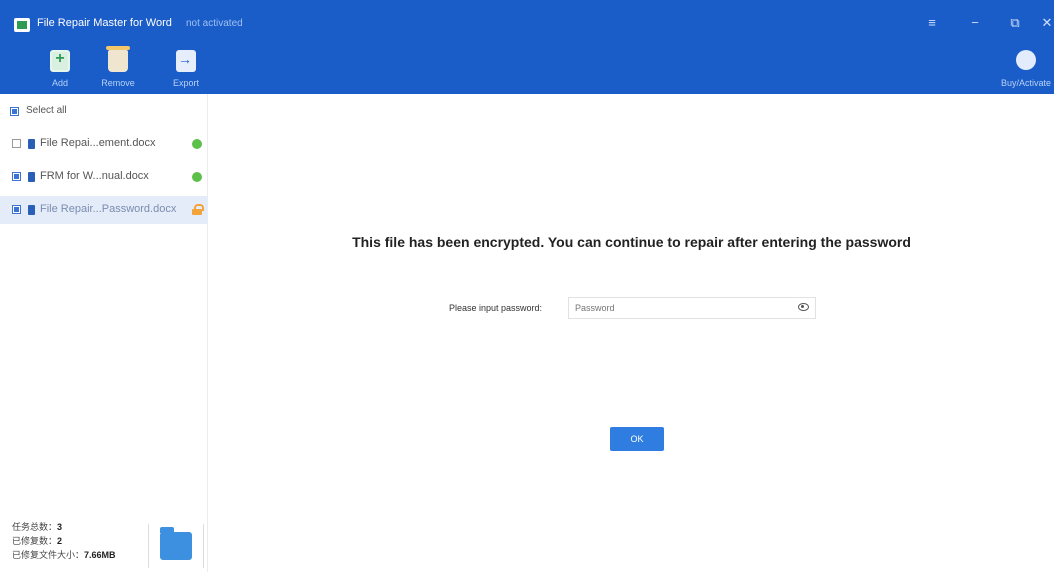  What do you see at coordinates (35, 541) in the screenshot?
I see `repaired-count-label: 已修复数：` at bounding box center [35, 541].